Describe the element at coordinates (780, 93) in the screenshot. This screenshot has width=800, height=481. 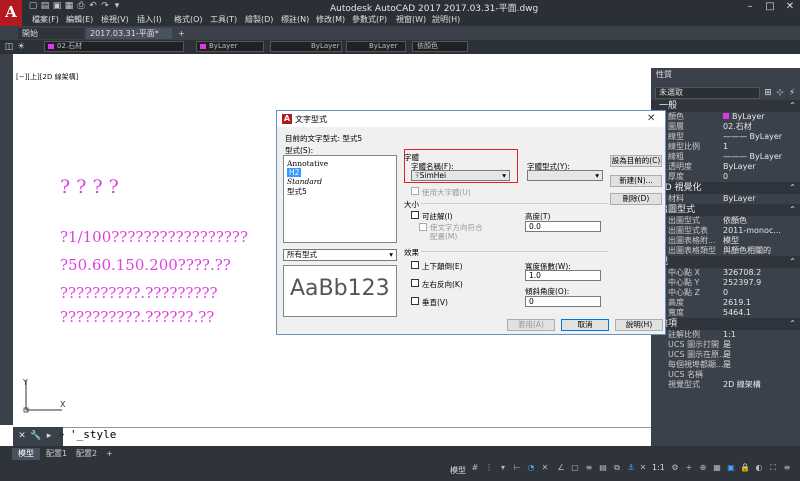
I see `select-objects-icon: ⊹` at that location.